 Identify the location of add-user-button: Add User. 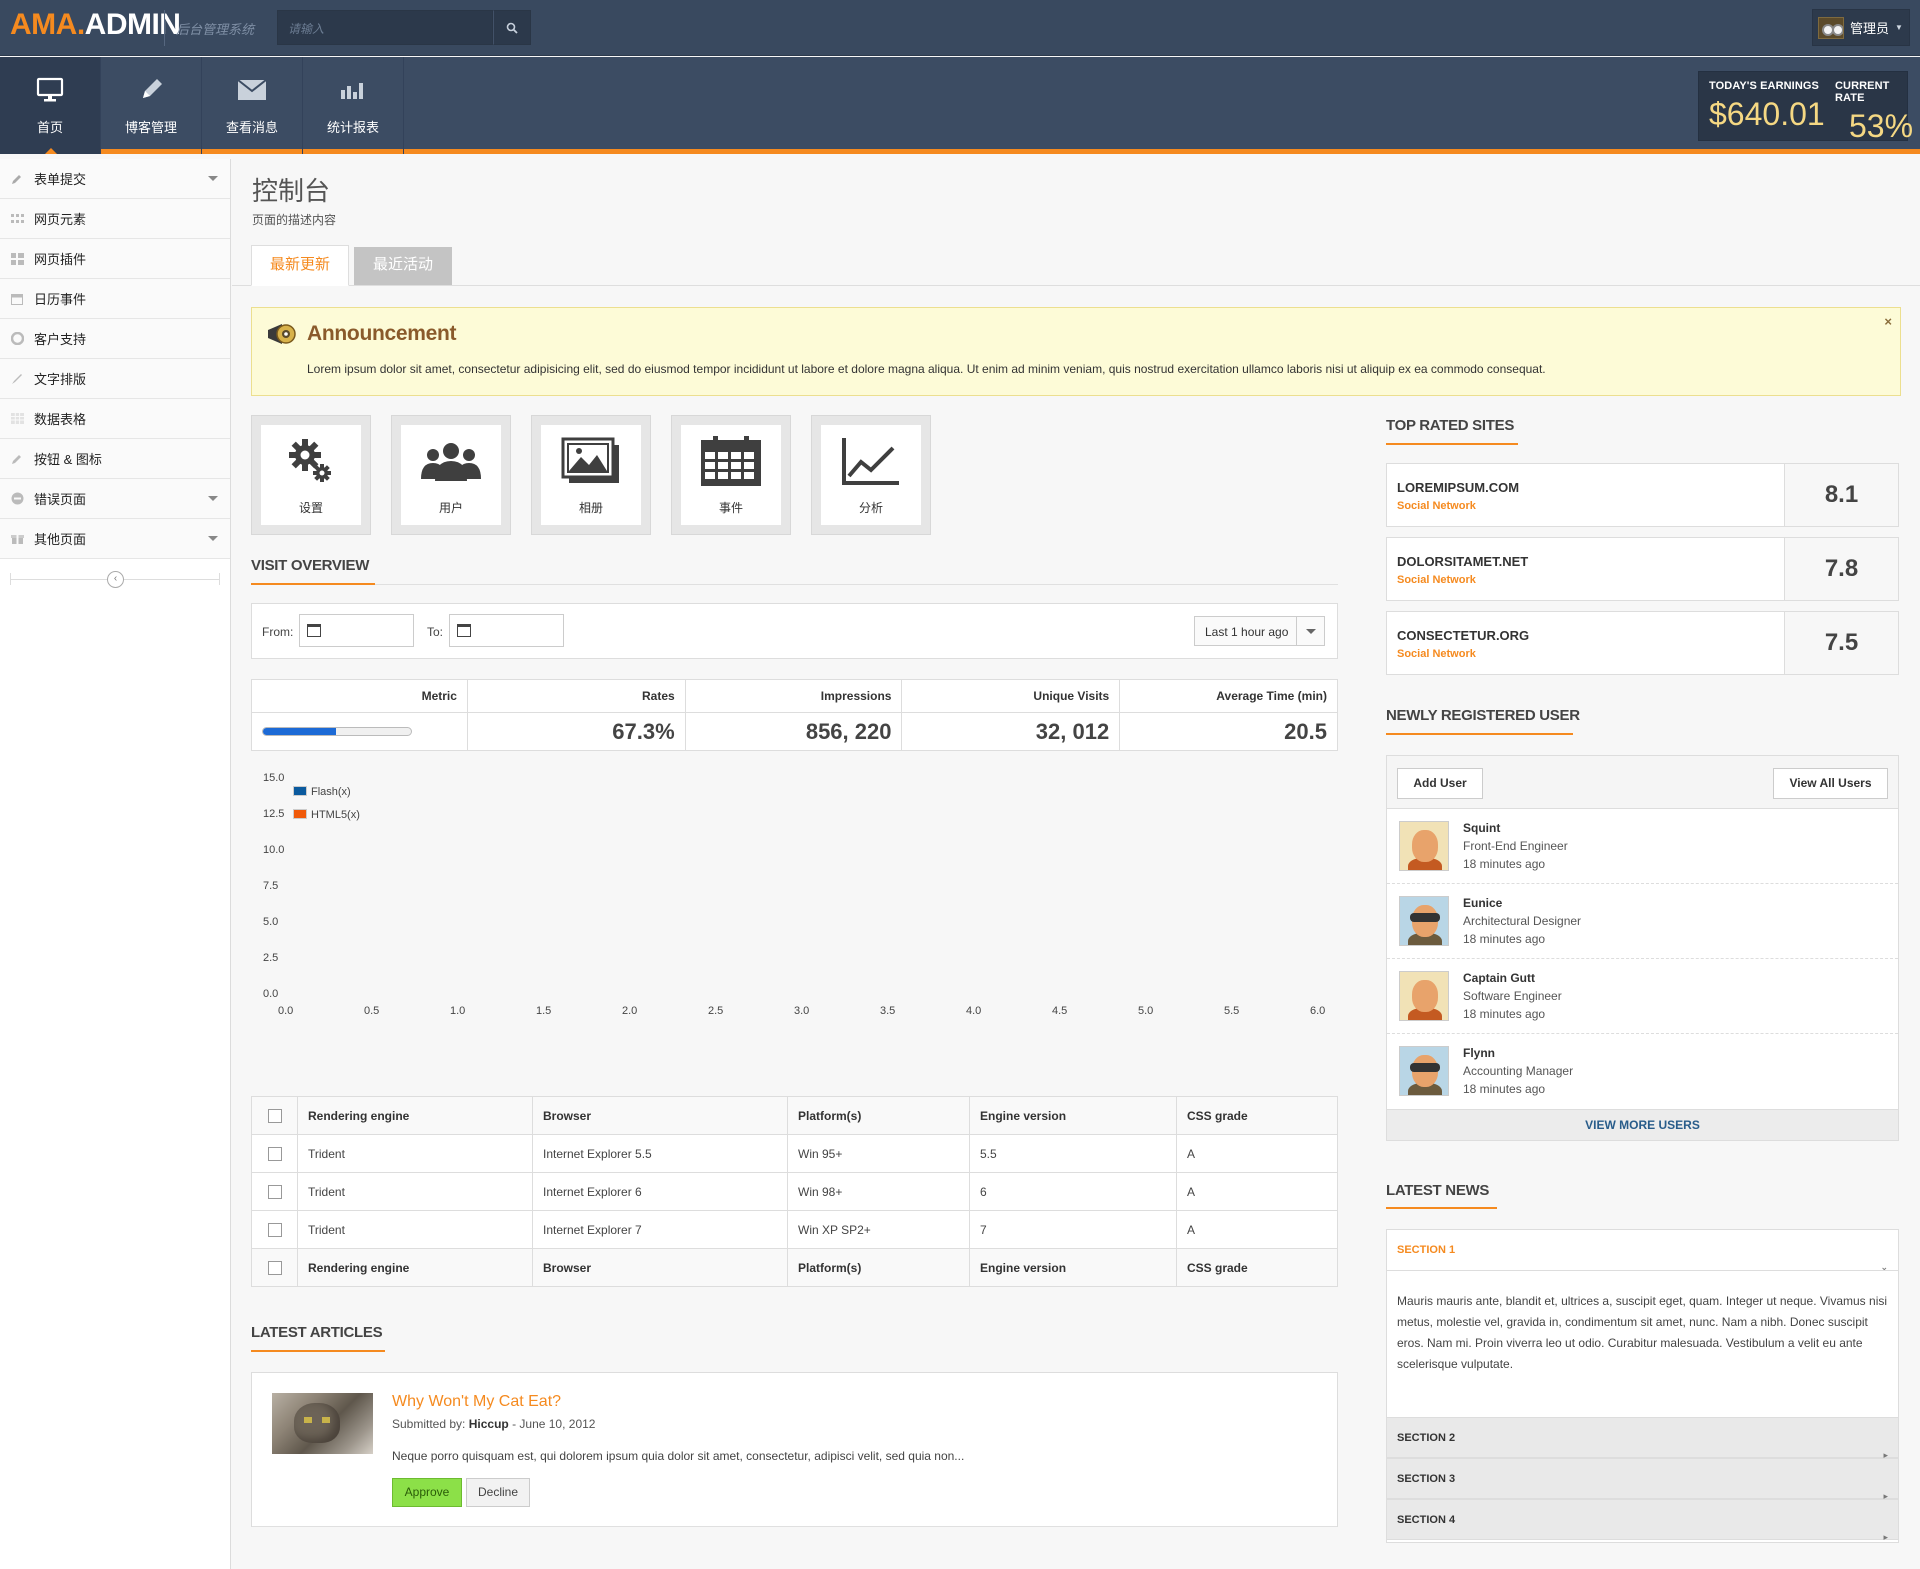
(1440, 783).